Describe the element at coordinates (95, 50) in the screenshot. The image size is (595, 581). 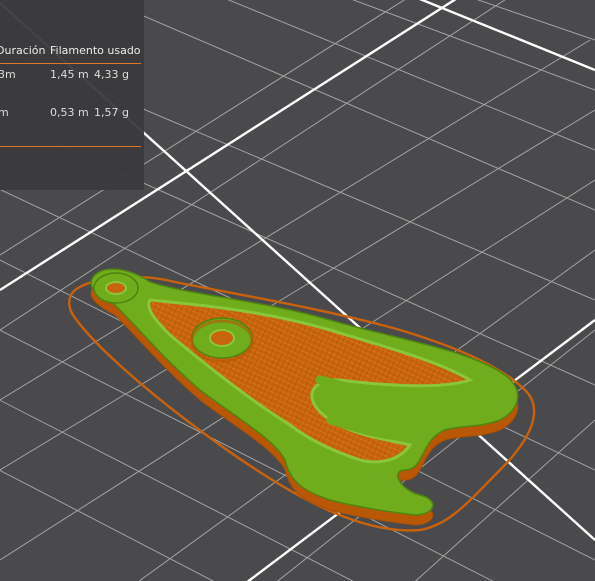
I see `header-filament-used: Filamento usado` at that location.